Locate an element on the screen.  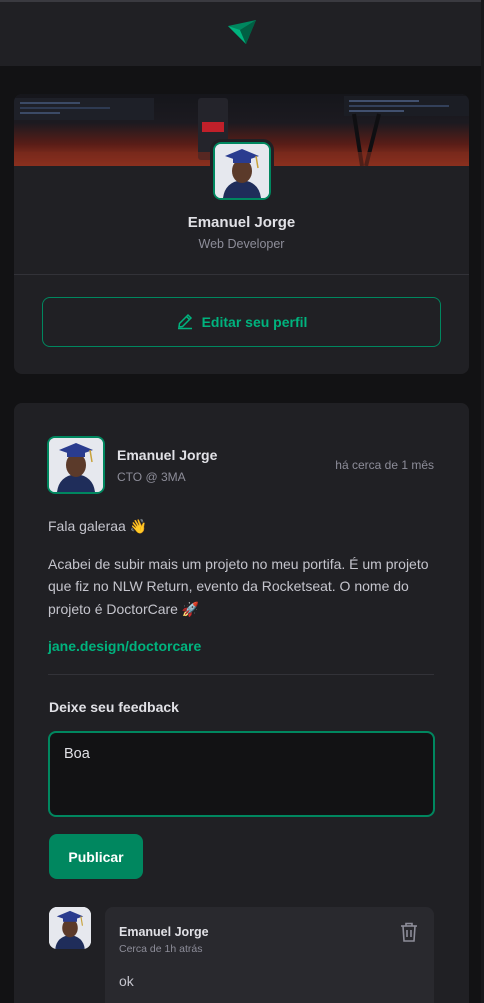
logo-icon is located at coordinates (242, 34).